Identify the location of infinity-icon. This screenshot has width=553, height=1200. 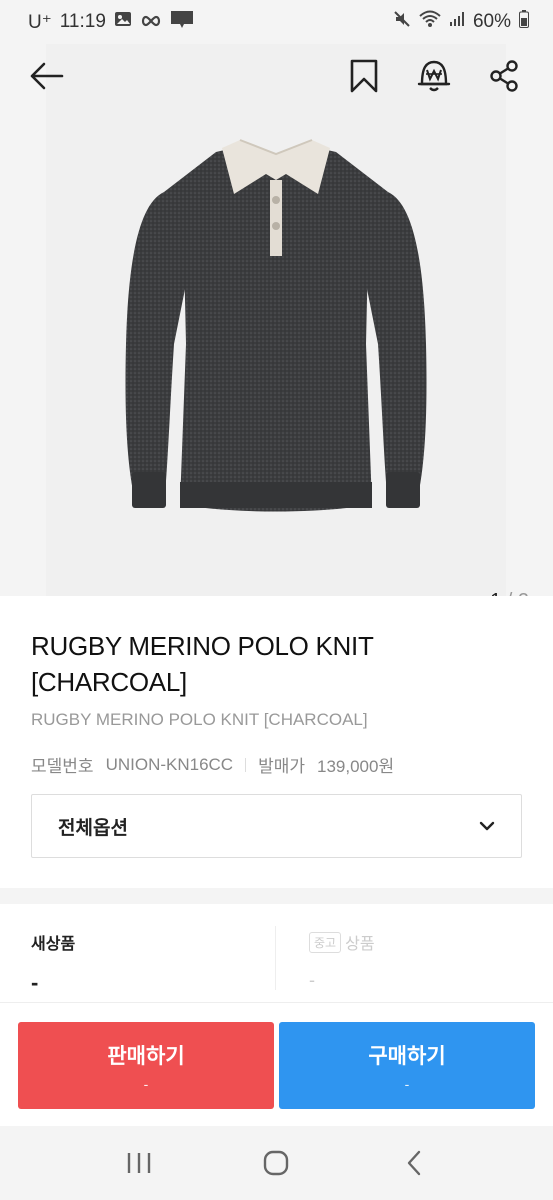
(151, 22).